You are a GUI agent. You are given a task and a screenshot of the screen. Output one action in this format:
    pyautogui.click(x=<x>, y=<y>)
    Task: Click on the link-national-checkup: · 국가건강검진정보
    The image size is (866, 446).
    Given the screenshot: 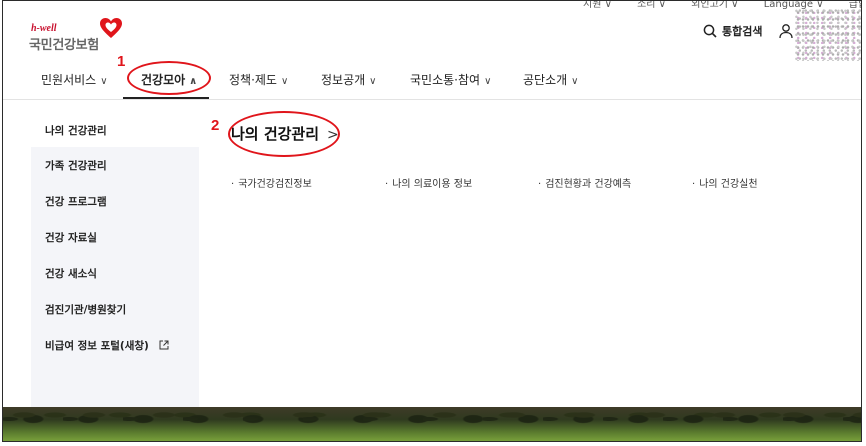 What is the action you would take?
    pyautogui.click(x=271, y=182)
    